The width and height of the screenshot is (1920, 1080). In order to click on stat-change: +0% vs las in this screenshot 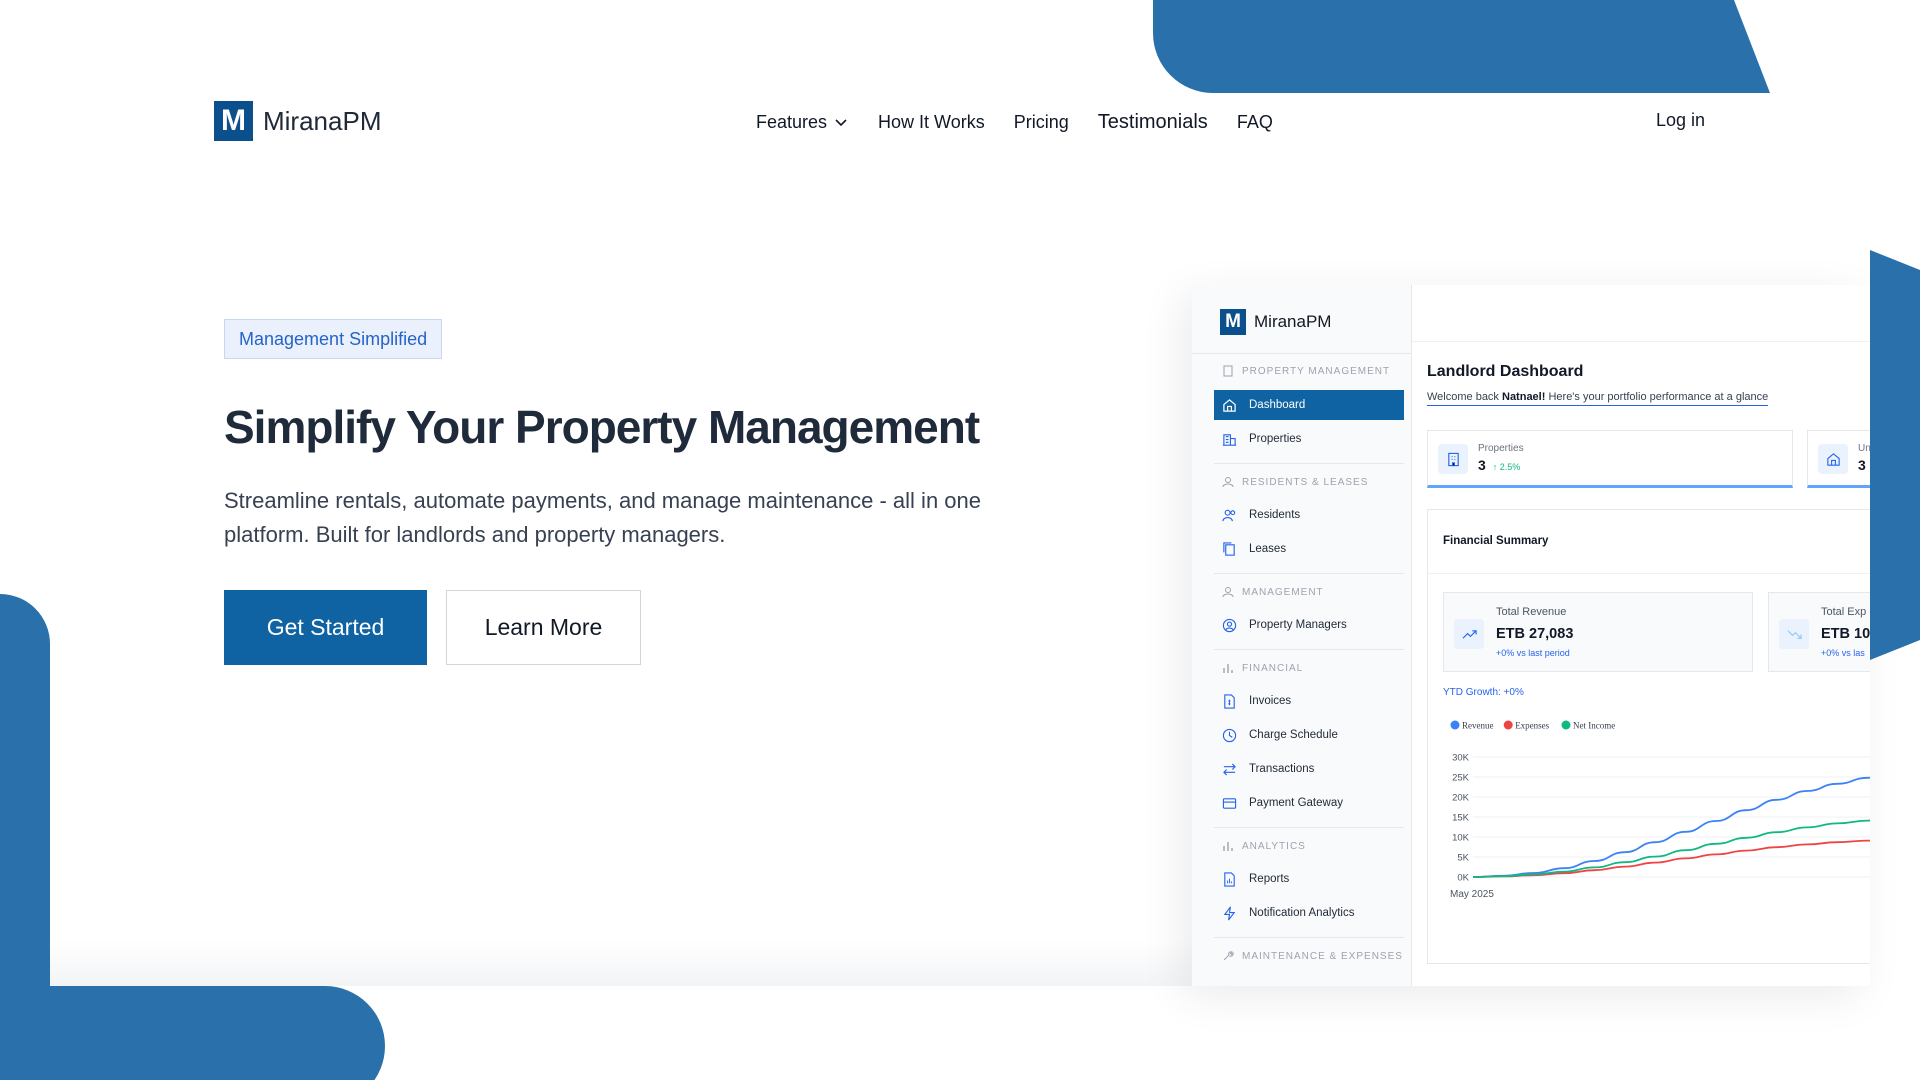, I will do `click(1843, 653)`.